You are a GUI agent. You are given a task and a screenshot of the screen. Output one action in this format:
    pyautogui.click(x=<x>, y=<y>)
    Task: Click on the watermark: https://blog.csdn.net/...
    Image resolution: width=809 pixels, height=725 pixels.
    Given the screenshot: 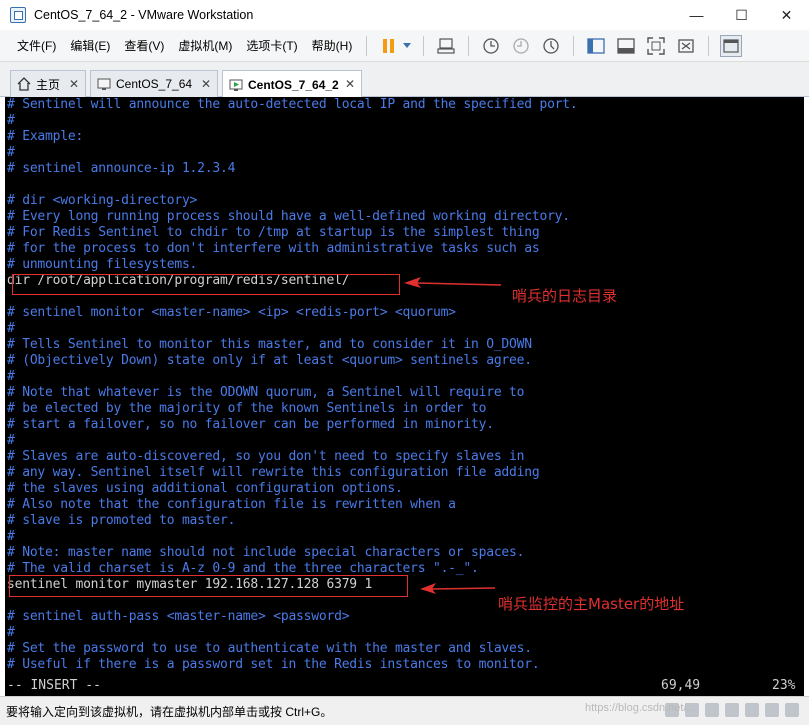 What is the action you would take?
    pyautogui.click(x=640, y=708)
    